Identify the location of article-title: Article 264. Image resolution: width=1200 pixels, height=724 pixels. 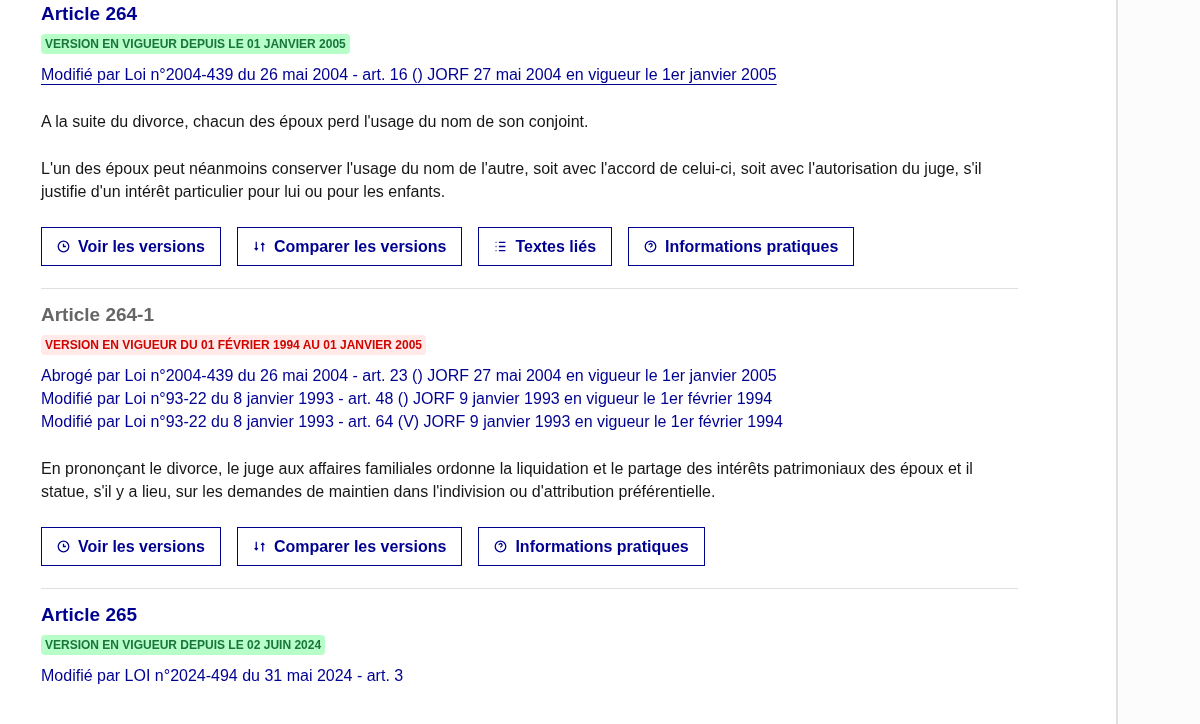
(90, 14).